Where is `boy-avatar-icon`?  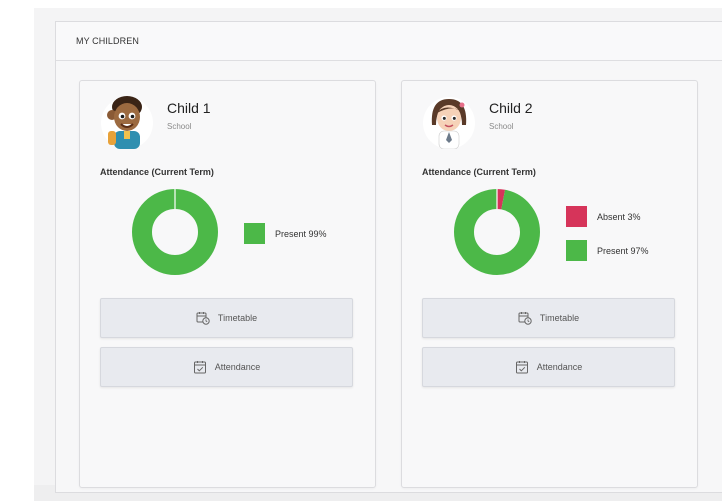 boy-avatar-icon is located at coordinates (127, 122).